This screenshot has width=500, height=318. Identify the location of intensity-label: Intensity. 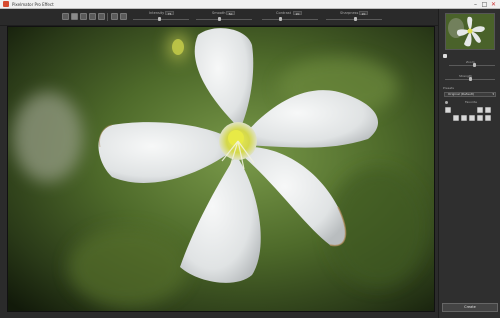
(157, 13).